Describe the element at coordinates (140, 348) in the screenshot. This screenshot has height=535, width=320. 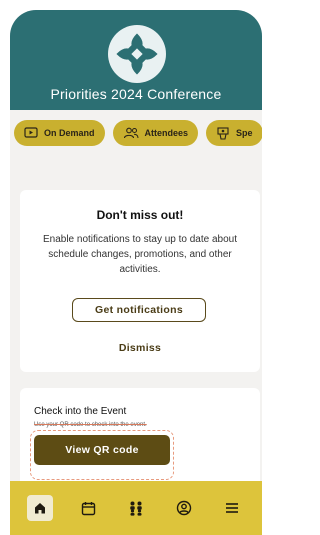
I see `dismiss-button: Dismiss` at that location.